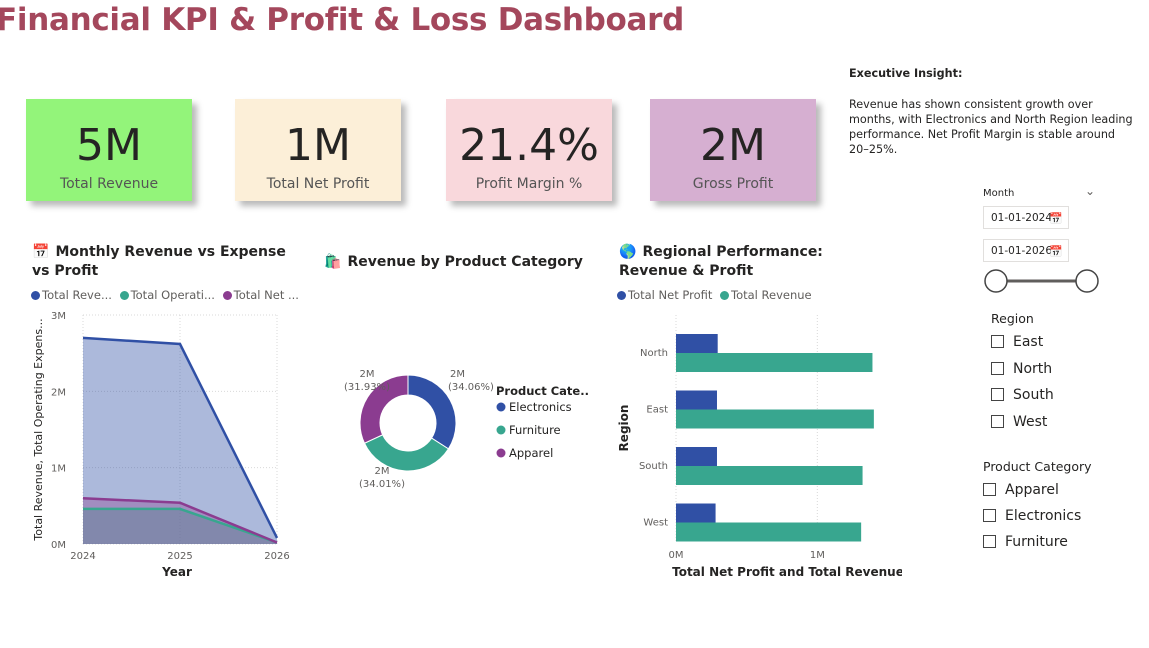  I want to click on kpi-label: Gross Profit, so click(733, 184).